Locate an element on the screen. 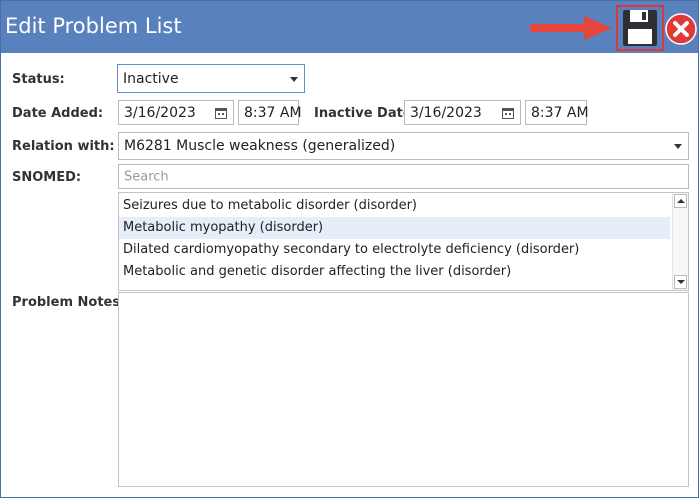 This screenshot has width=699, height=498. problem-notes-label: Problem Notes: is located at coordinates (69, 302).